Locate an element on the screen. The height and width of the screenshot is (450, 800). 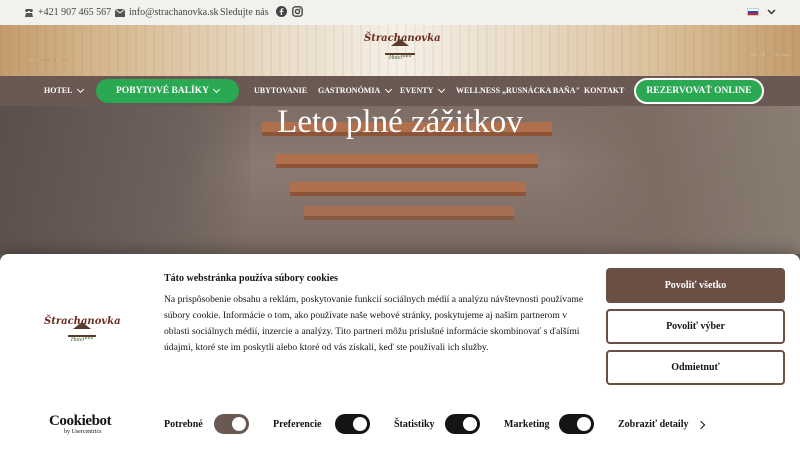
slovak-flag-icon is located at coordinates (753, 12).